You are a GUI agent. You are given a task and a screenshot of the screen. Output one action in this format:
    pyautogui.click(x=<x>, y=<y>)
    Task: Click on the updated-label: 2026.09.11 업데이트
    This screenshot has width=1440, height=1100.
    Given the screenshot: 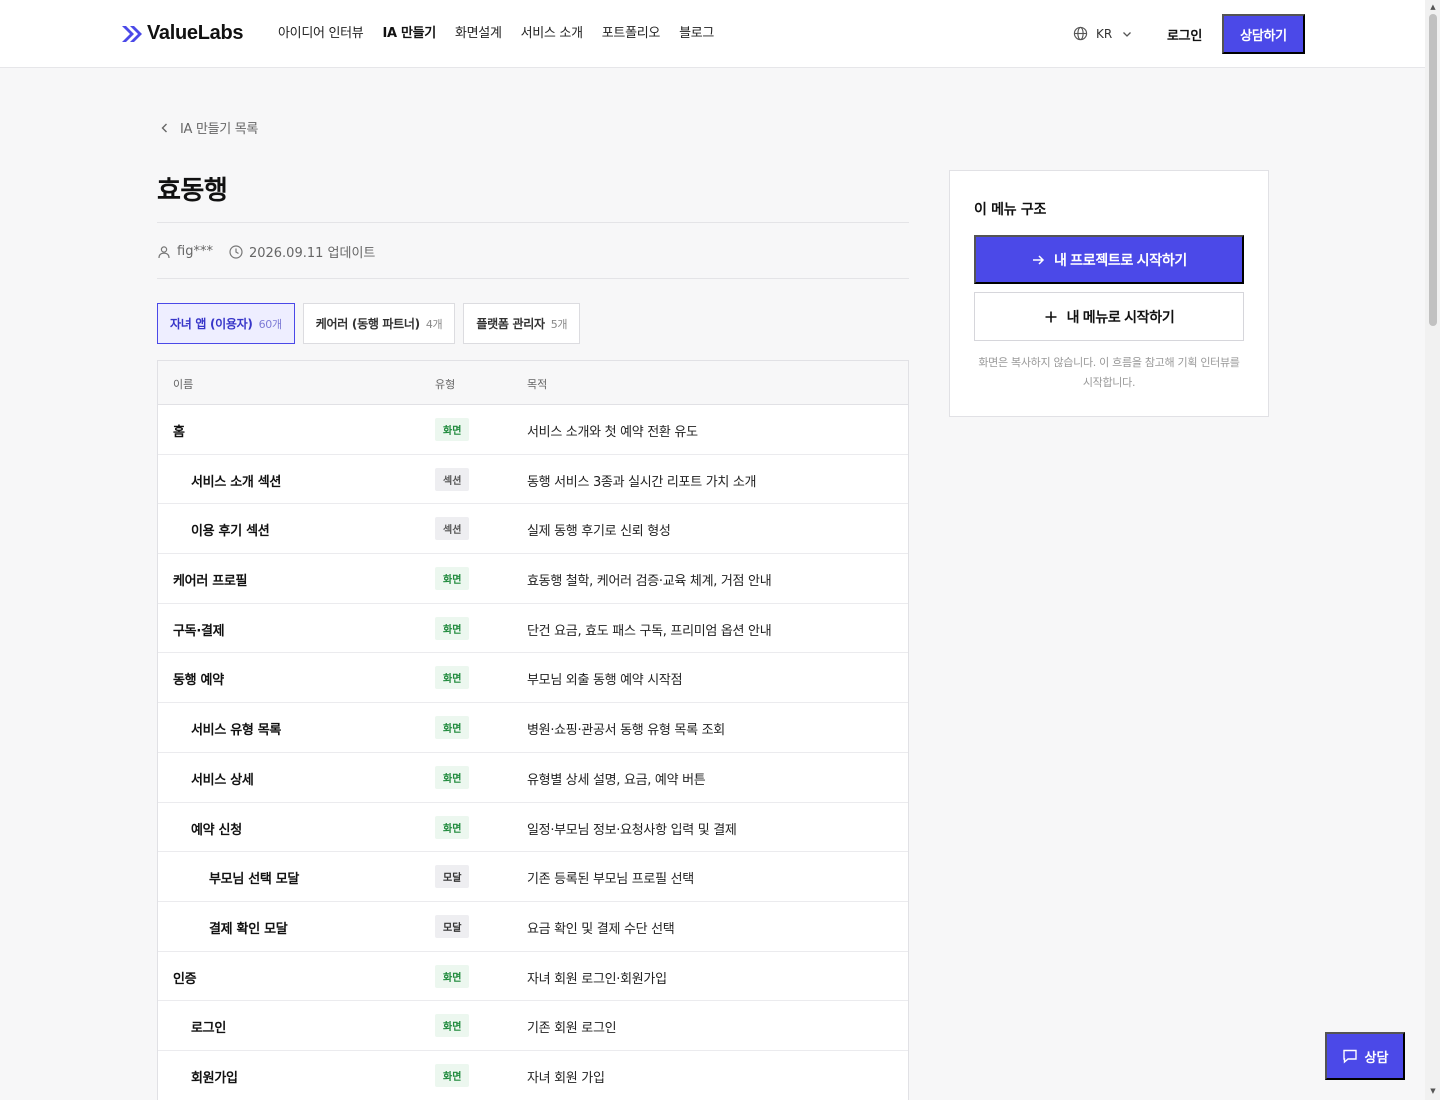 What is the action you would take?
    pyautogui.click(x=312, y=253)
    